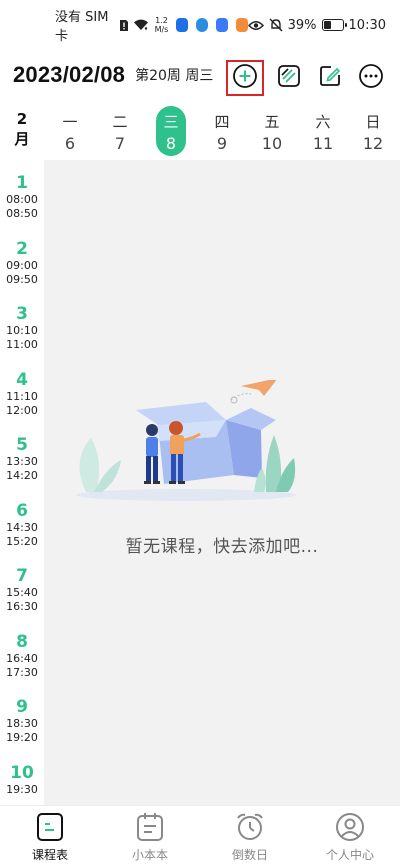 The width and height of the screenshot is (400, 866). What do you see at coordinates (150, 827) in the screenshot?
I see `notebook-icon` at bounding box center [150, 827].